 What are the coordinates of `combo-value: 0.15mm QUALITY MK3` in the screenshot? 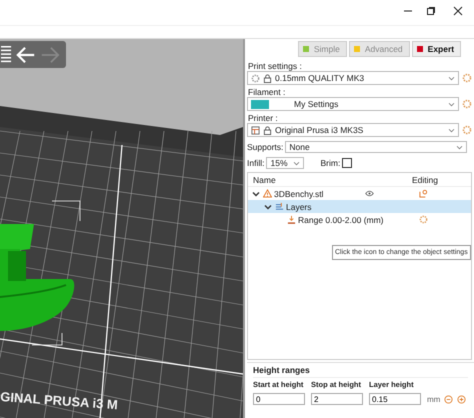 It's located at (319, 78).